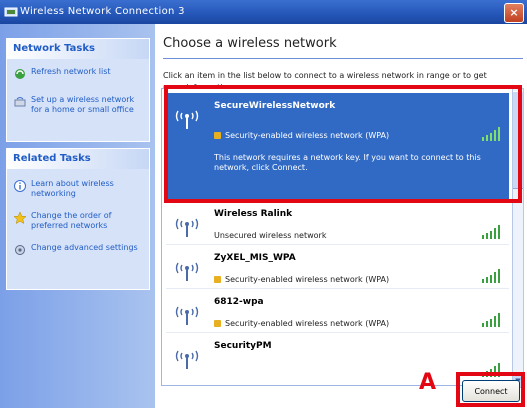 The image size is (527, 408). I want to click on page-title: Choose a wireless network, so click(250, 43).